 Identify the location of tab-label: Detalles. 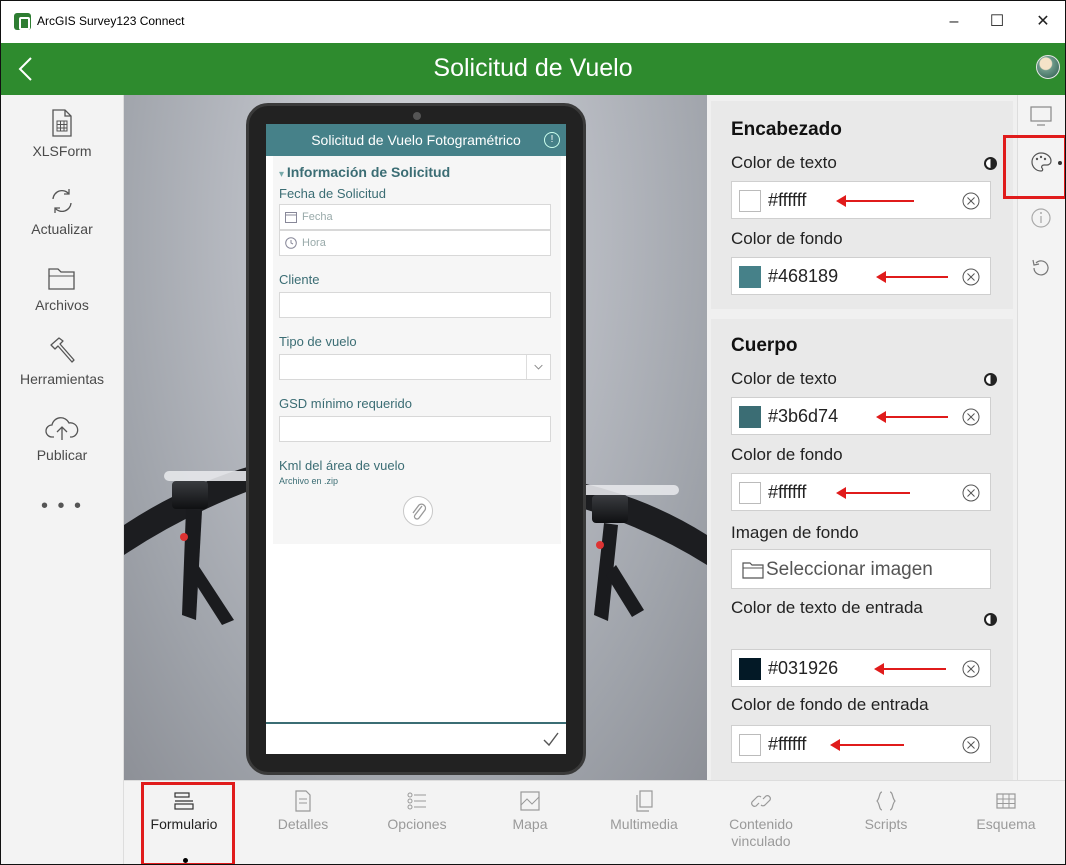
(303, 824).